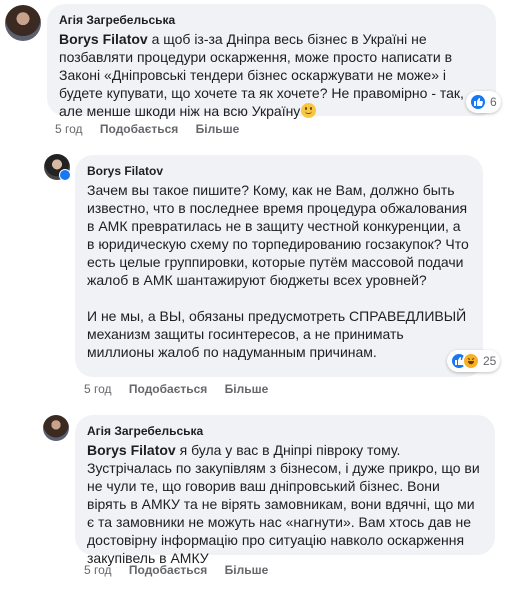  I want to click on smile-emoji-icon, so click(309, 110).